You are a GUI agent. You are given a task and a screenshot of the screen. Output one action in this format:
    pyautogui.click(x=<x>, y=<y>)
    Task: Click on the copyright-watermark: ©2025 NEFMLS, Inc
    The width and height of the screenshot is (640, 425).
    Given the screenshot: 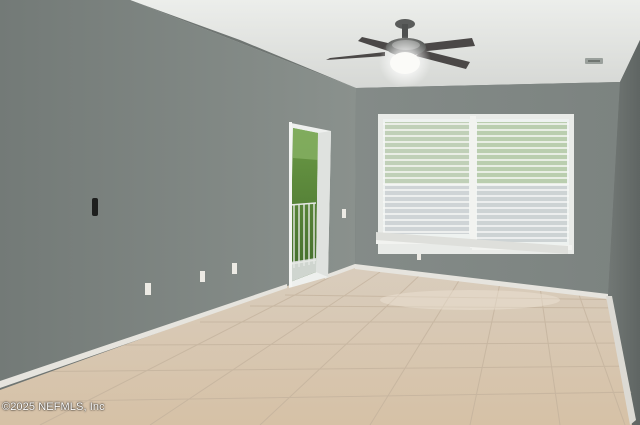 What is the action you would take?
    pyautogui.click(x=53, y=407)
    